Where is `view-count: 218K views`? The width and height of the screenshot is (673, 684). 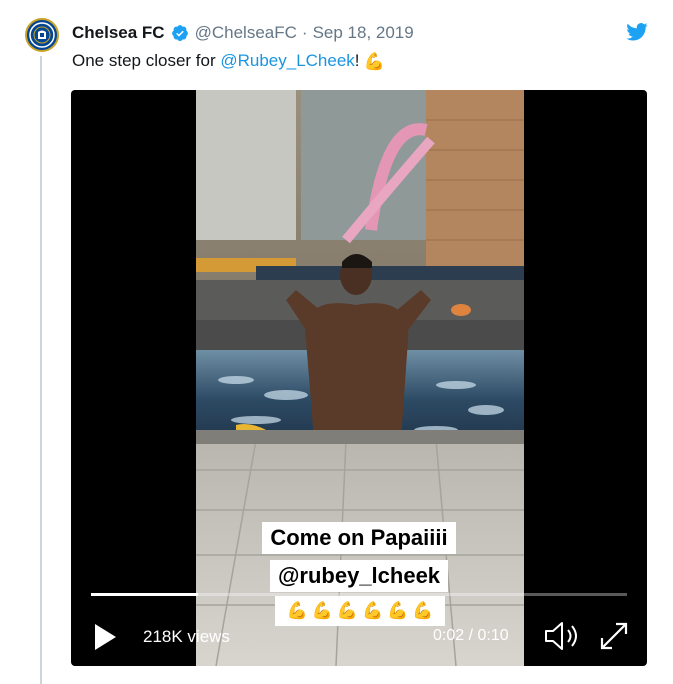
view-count: 218K views is located at coordinates (186, 636).